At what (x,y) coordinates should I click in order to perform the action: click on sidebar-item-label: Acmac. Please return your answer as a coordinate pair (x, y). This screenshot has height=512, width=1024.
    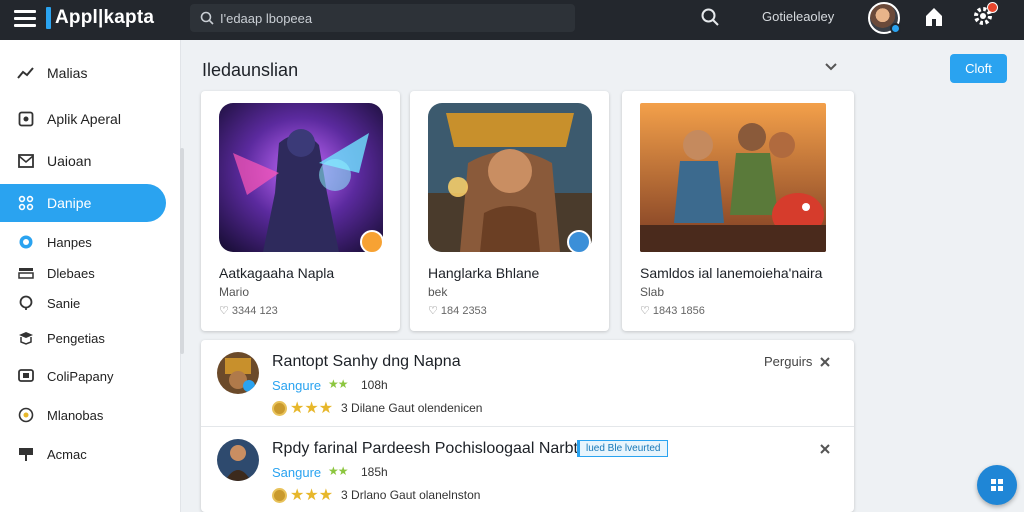
    Looking at the image, I should click on (67, 454).